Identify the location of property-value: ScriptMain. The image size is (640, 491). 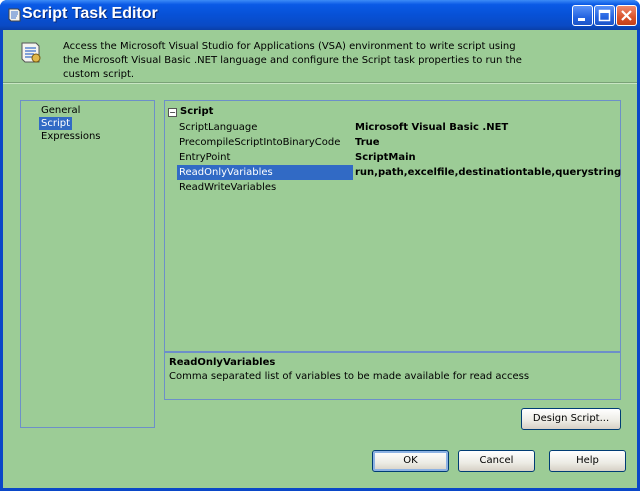
(385, 157).